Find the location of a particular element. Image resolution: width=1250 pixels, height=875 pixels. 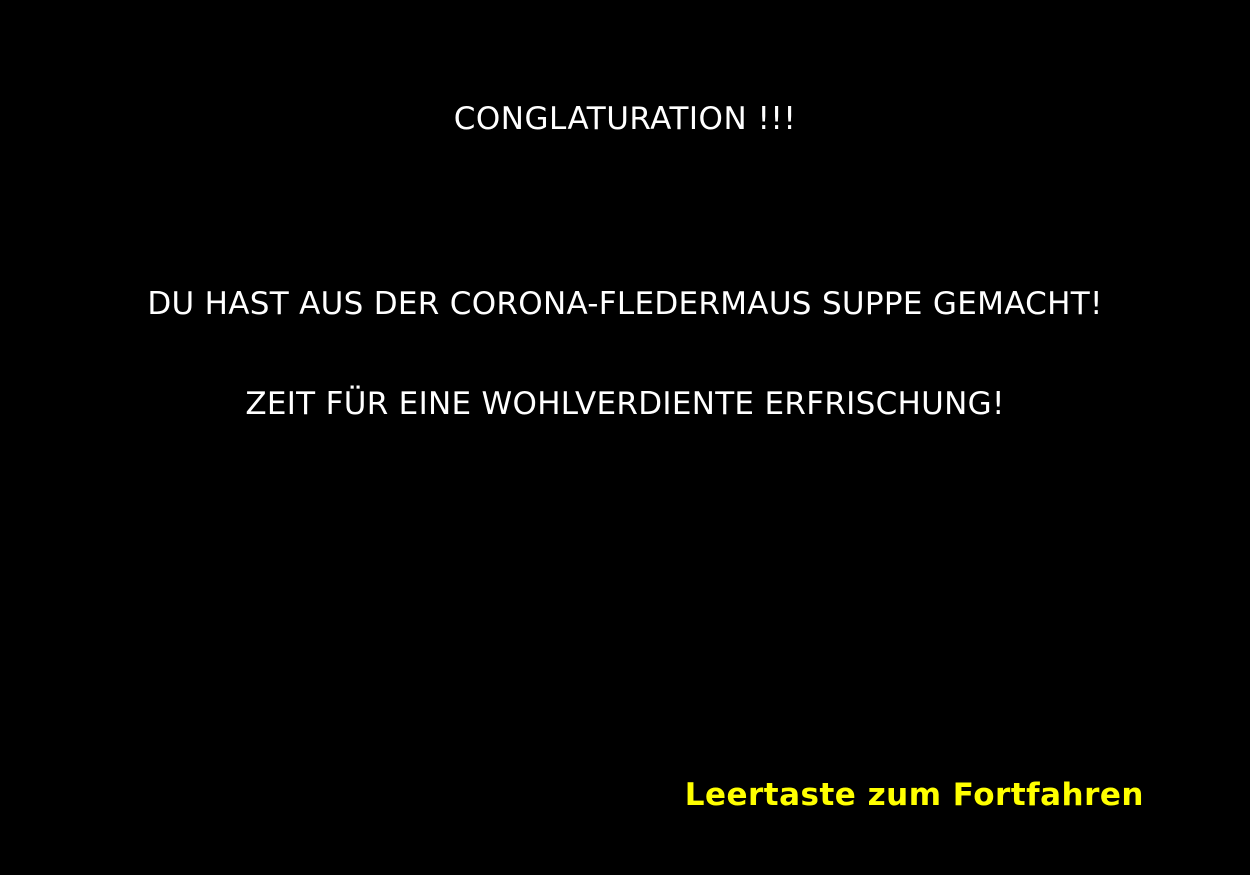

continue-prompt: Leertaste zum Fortfahren is located at coordinates (914, 795).